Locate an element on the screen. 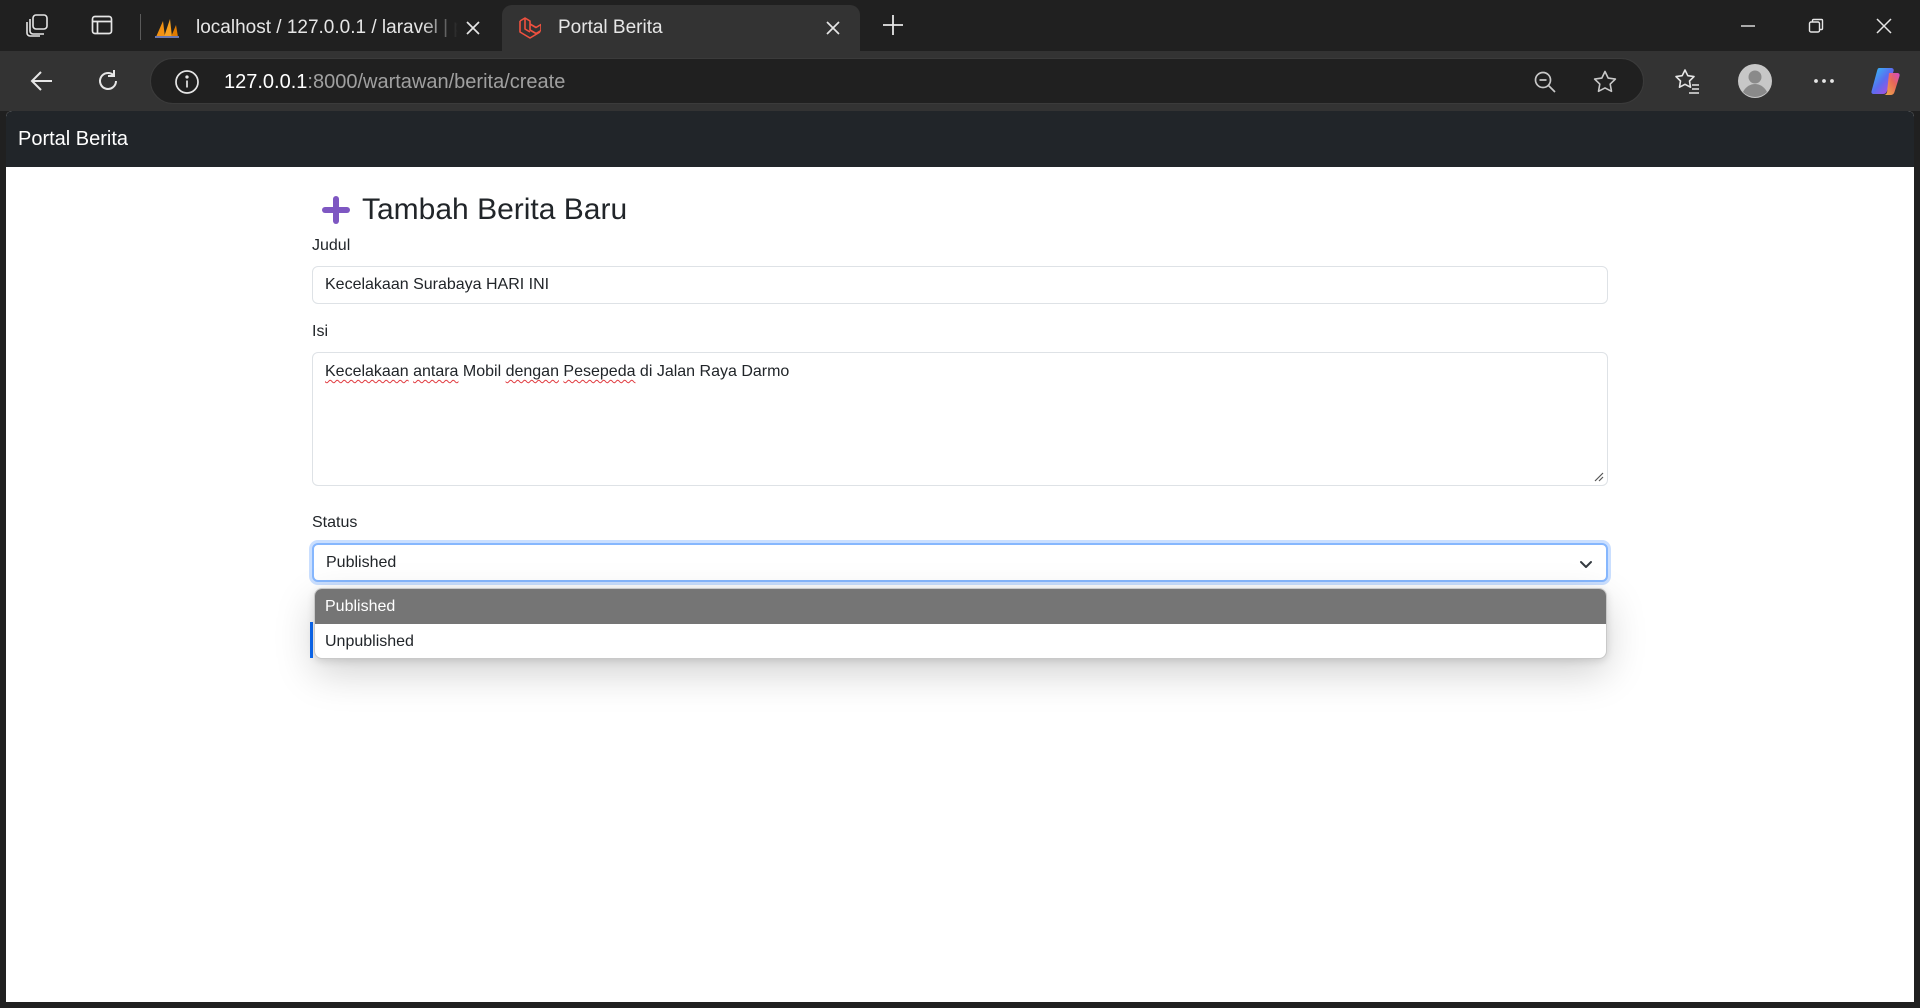 This screenshot has height=1008, width=1920. new-tab-icon is located at coordinates (893, 25).